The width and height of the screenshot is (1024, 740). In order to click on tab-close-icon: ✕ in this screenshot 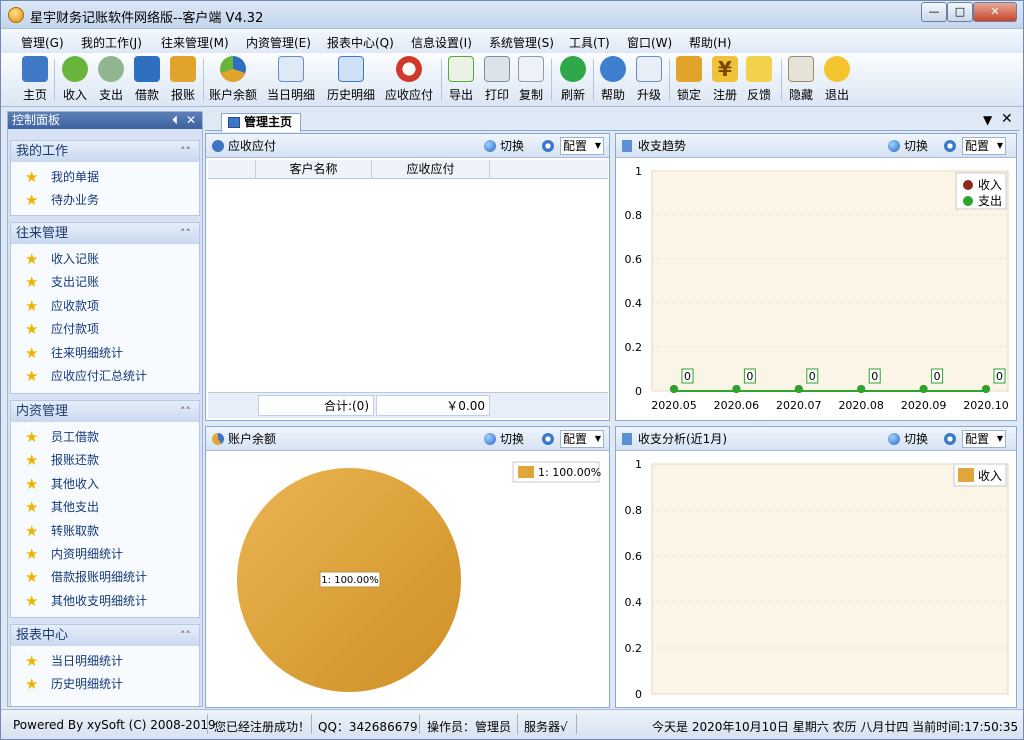, I will do `click(1007, 119)`.